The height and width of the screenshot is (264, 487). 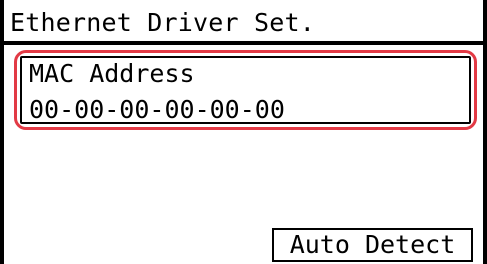 What do you see at coordinates (372, 245) in the screenshot?
I see `auto-detect-button: Auto Detect` at bounding box center [372, 245].